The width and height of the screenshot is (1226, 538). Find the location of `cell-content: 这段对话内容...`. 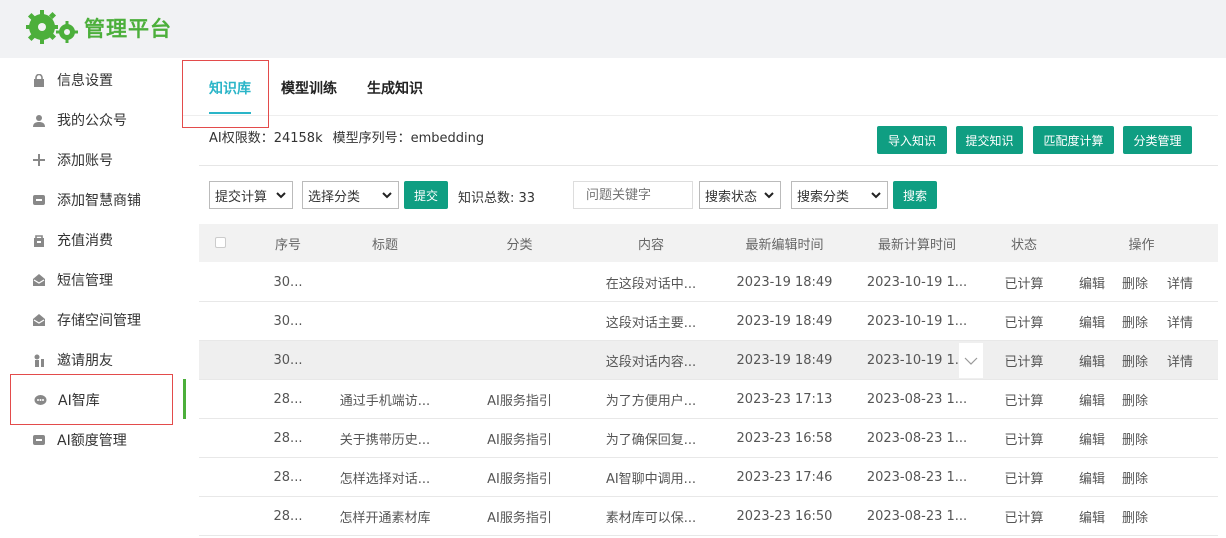

cell-content: 这段对话内容... is located at coordinates (651, 362).